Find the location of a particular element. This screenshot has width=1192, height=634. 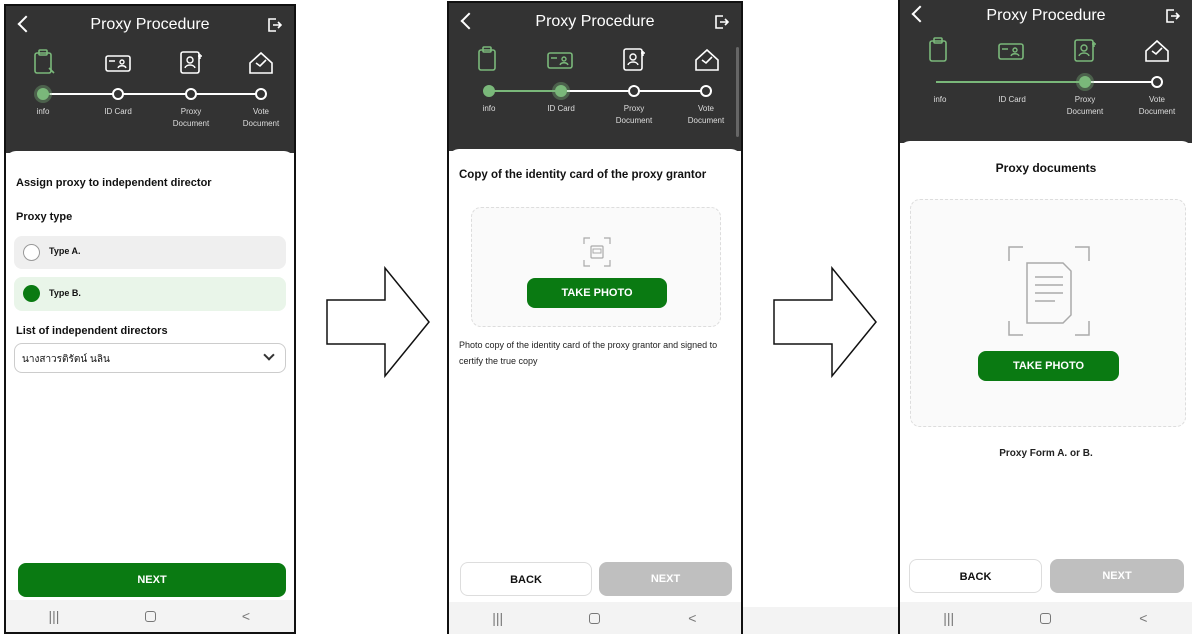

section-heading: Proxy documents is located at coordinates (1046, 168).